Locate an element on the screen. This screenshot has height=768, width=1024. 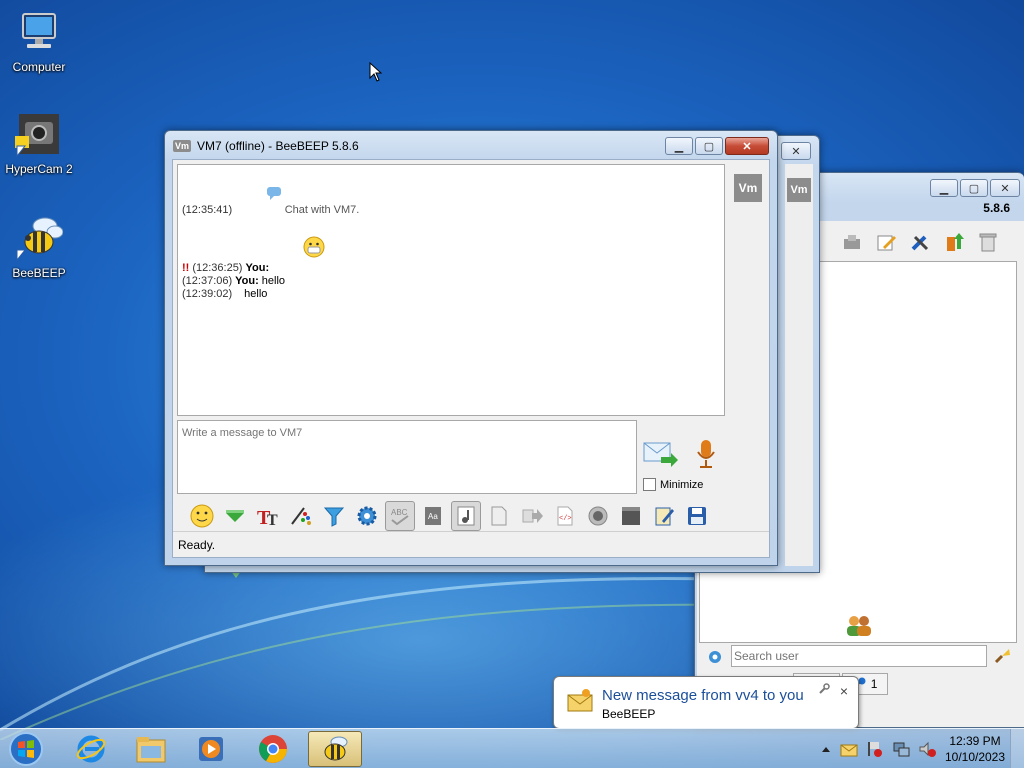
send-icon is located at coordinates (660, 454).